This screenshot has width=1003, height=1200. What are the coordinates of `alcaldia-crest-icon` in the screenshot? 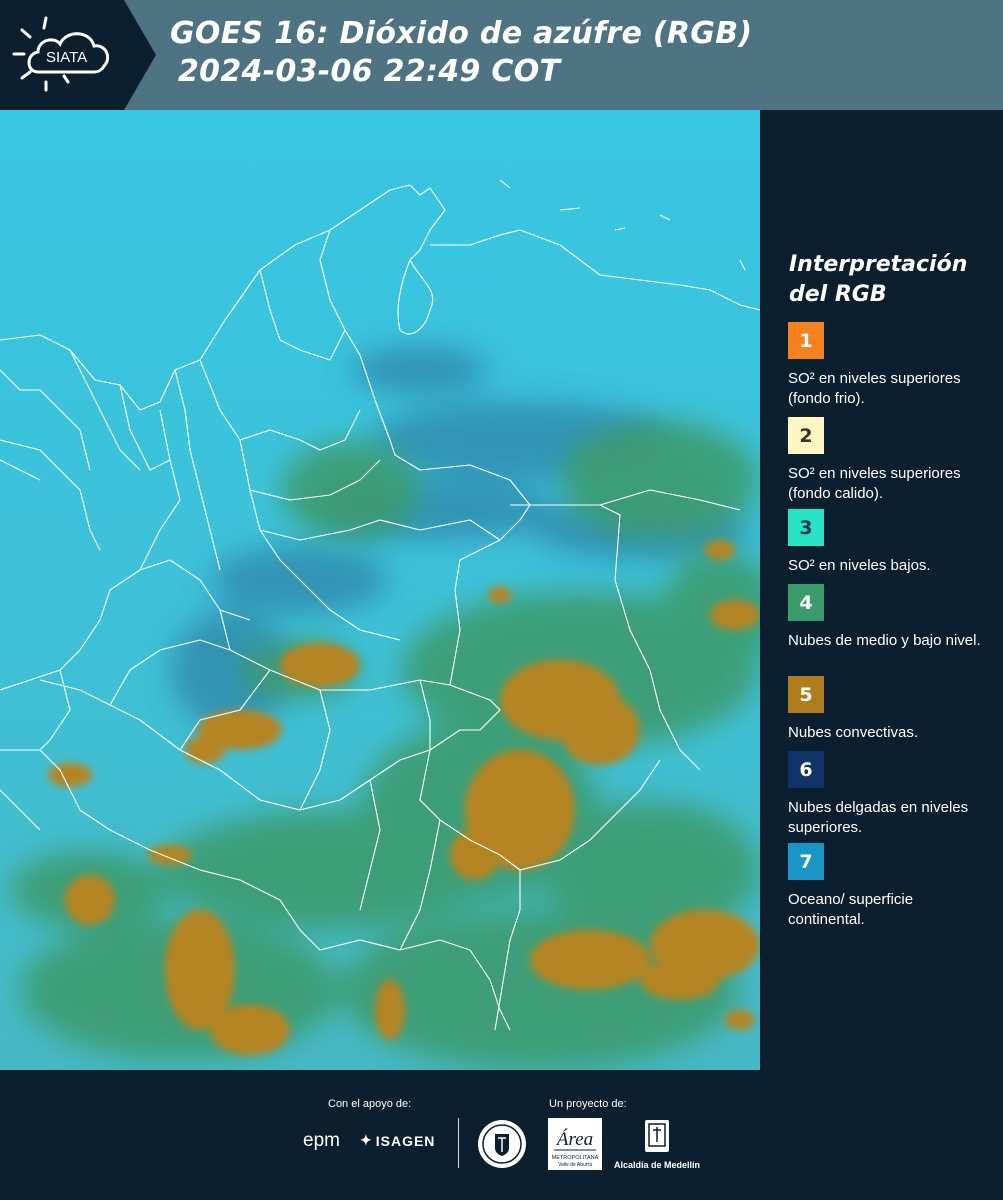 It's located at (657, 1136).